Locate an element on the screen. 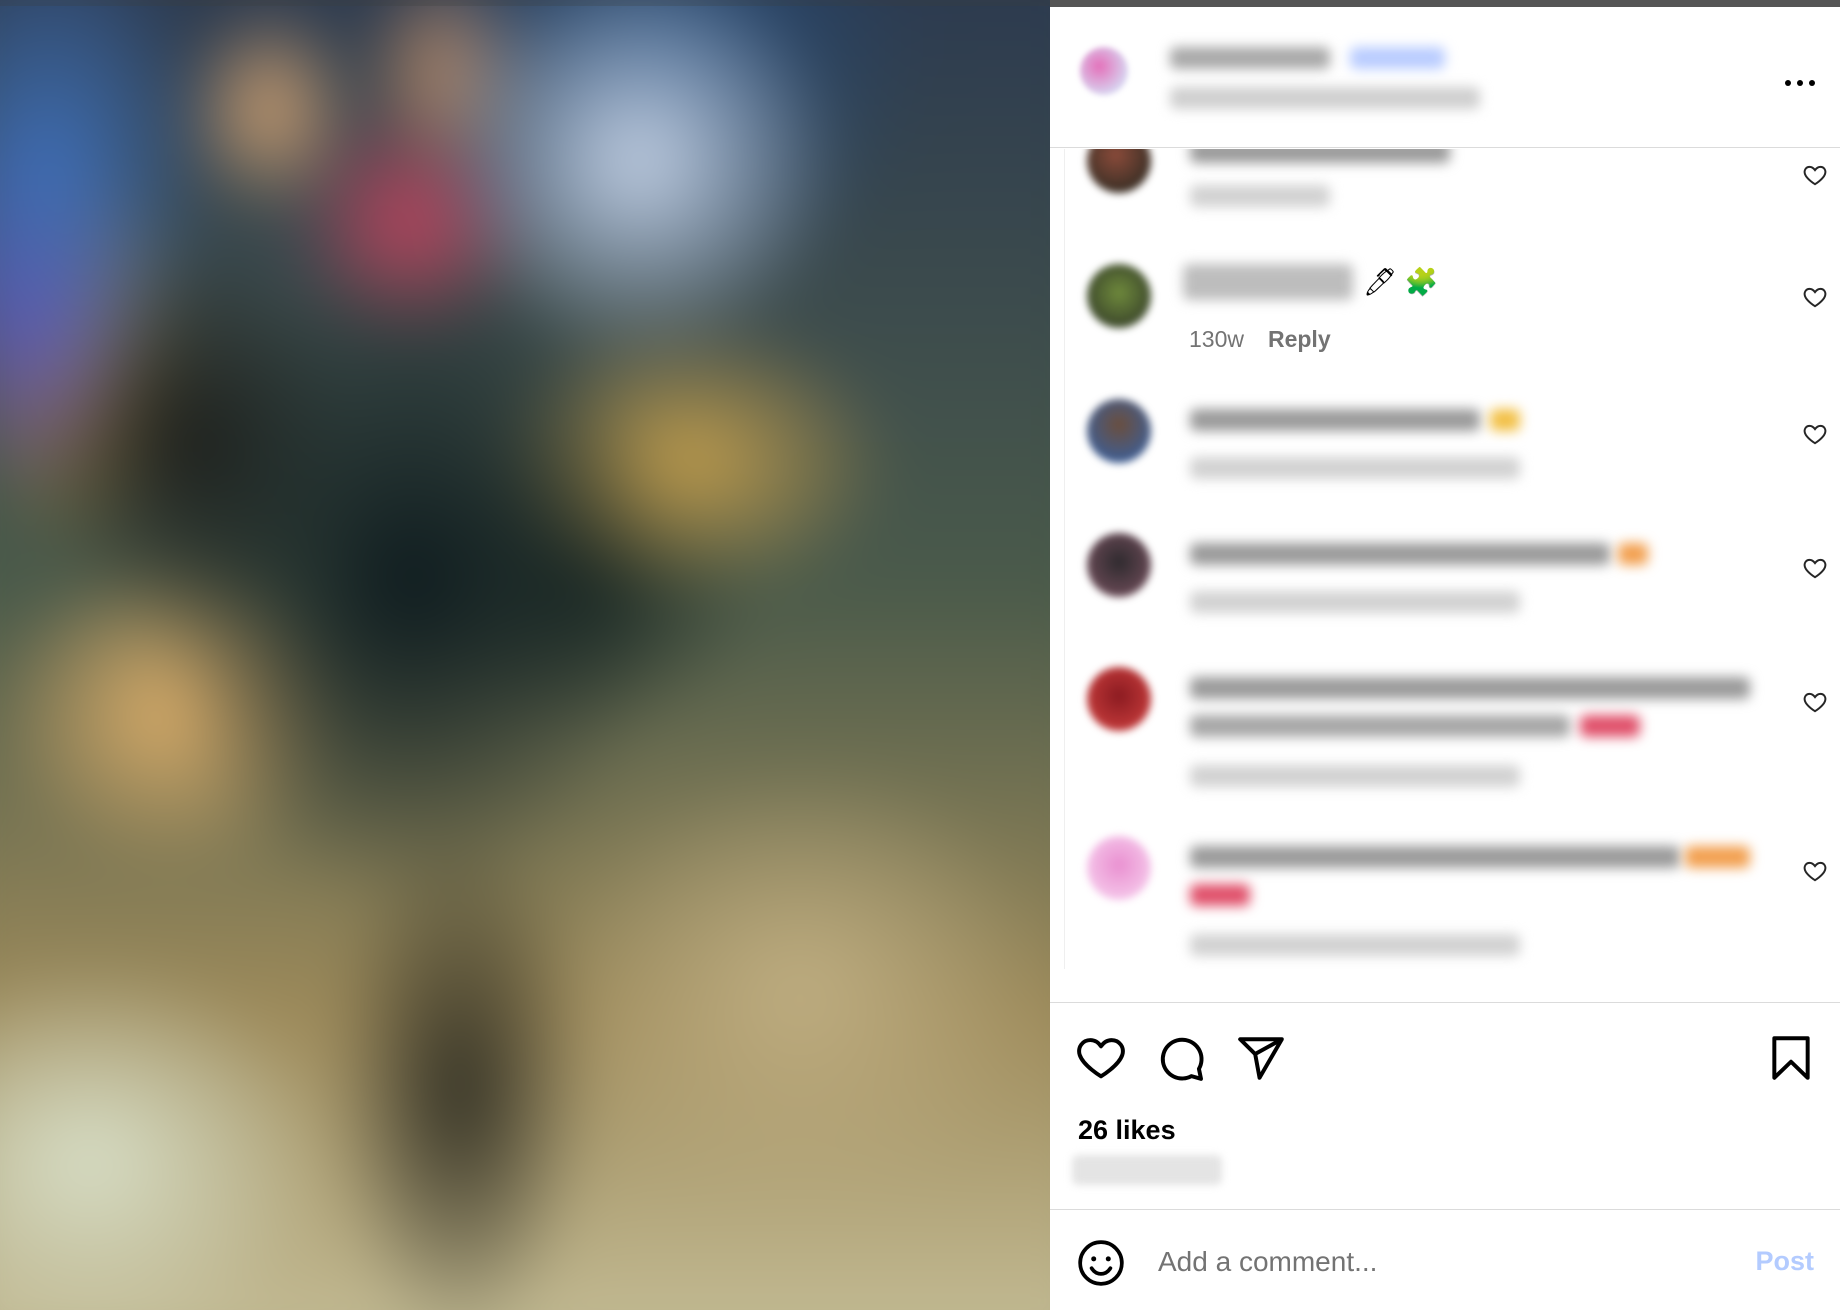 Image resolution: width=1840 pixels, height=1310 pixels. comment-item: 🖊 🧩 130w Reply is located at coordinates (1452, 319).